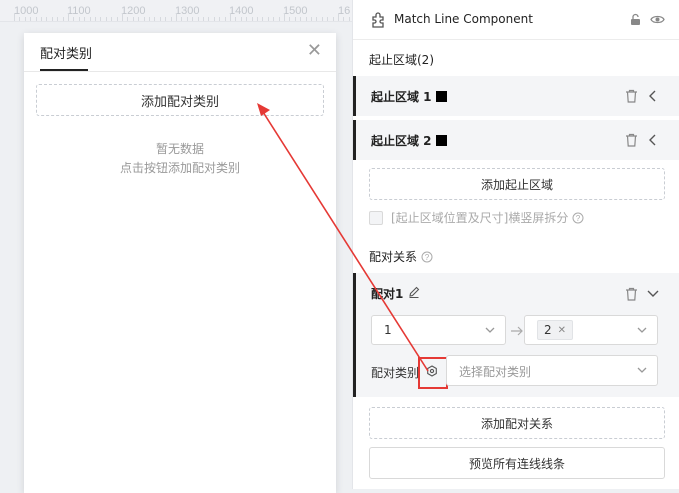  I want to click on empty-state-hint: 点击按钮添加配对类别, so click(179, 168).